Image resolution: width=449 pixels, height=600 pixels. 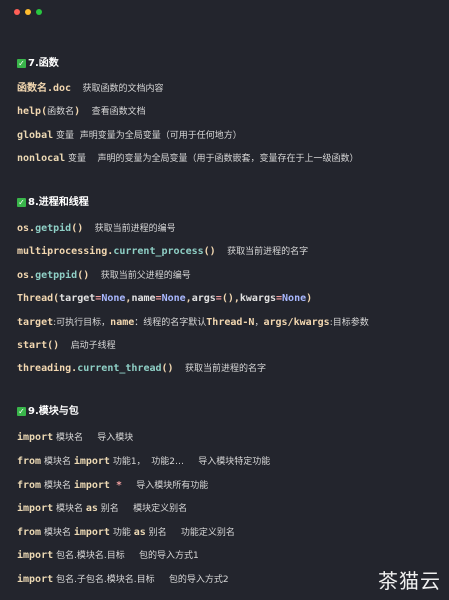 I want to click on section-title: 模块与包, so click(x=58, y=411).